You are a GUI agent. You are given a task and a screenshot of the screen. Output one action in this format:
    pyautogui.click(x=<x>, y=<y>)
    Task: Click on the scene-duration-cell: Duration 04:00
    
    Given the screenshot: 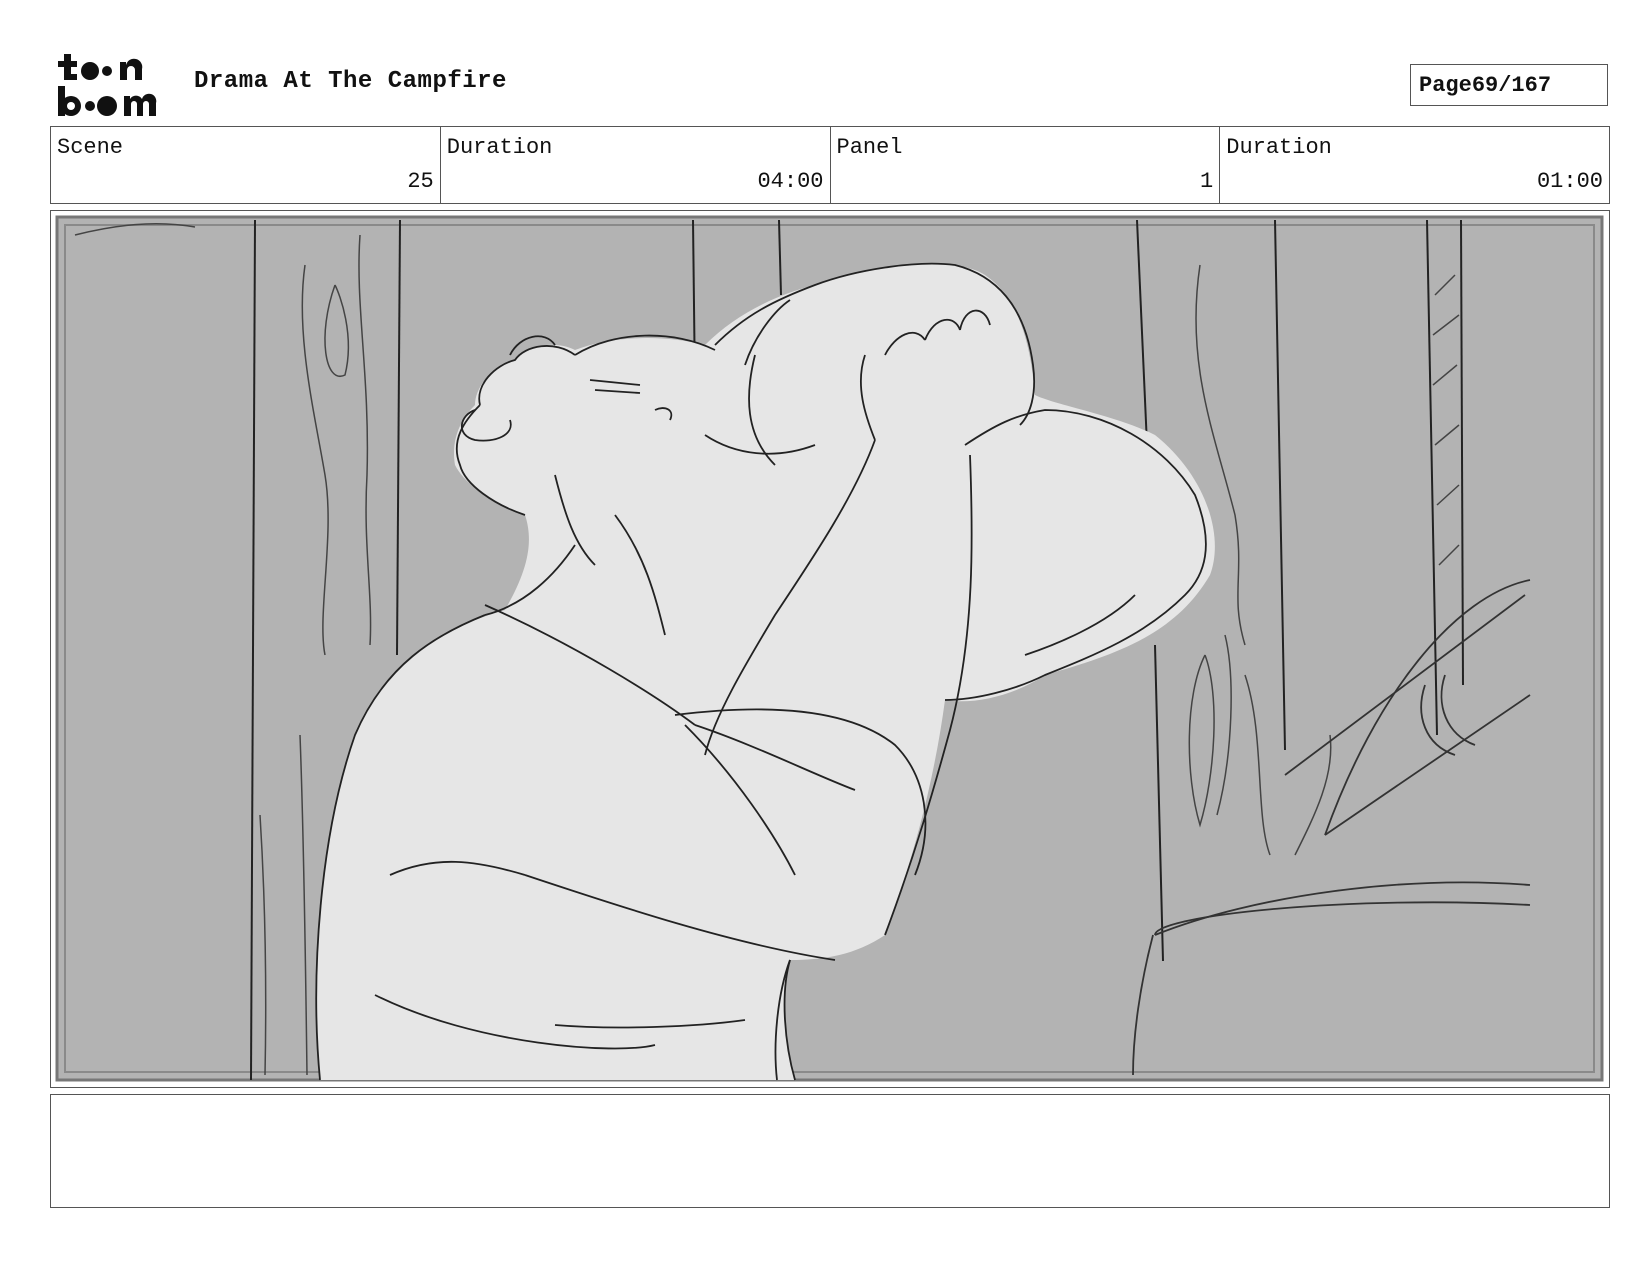 What is the action you would take?
    pyautogui.click(x=636, y=165)
    